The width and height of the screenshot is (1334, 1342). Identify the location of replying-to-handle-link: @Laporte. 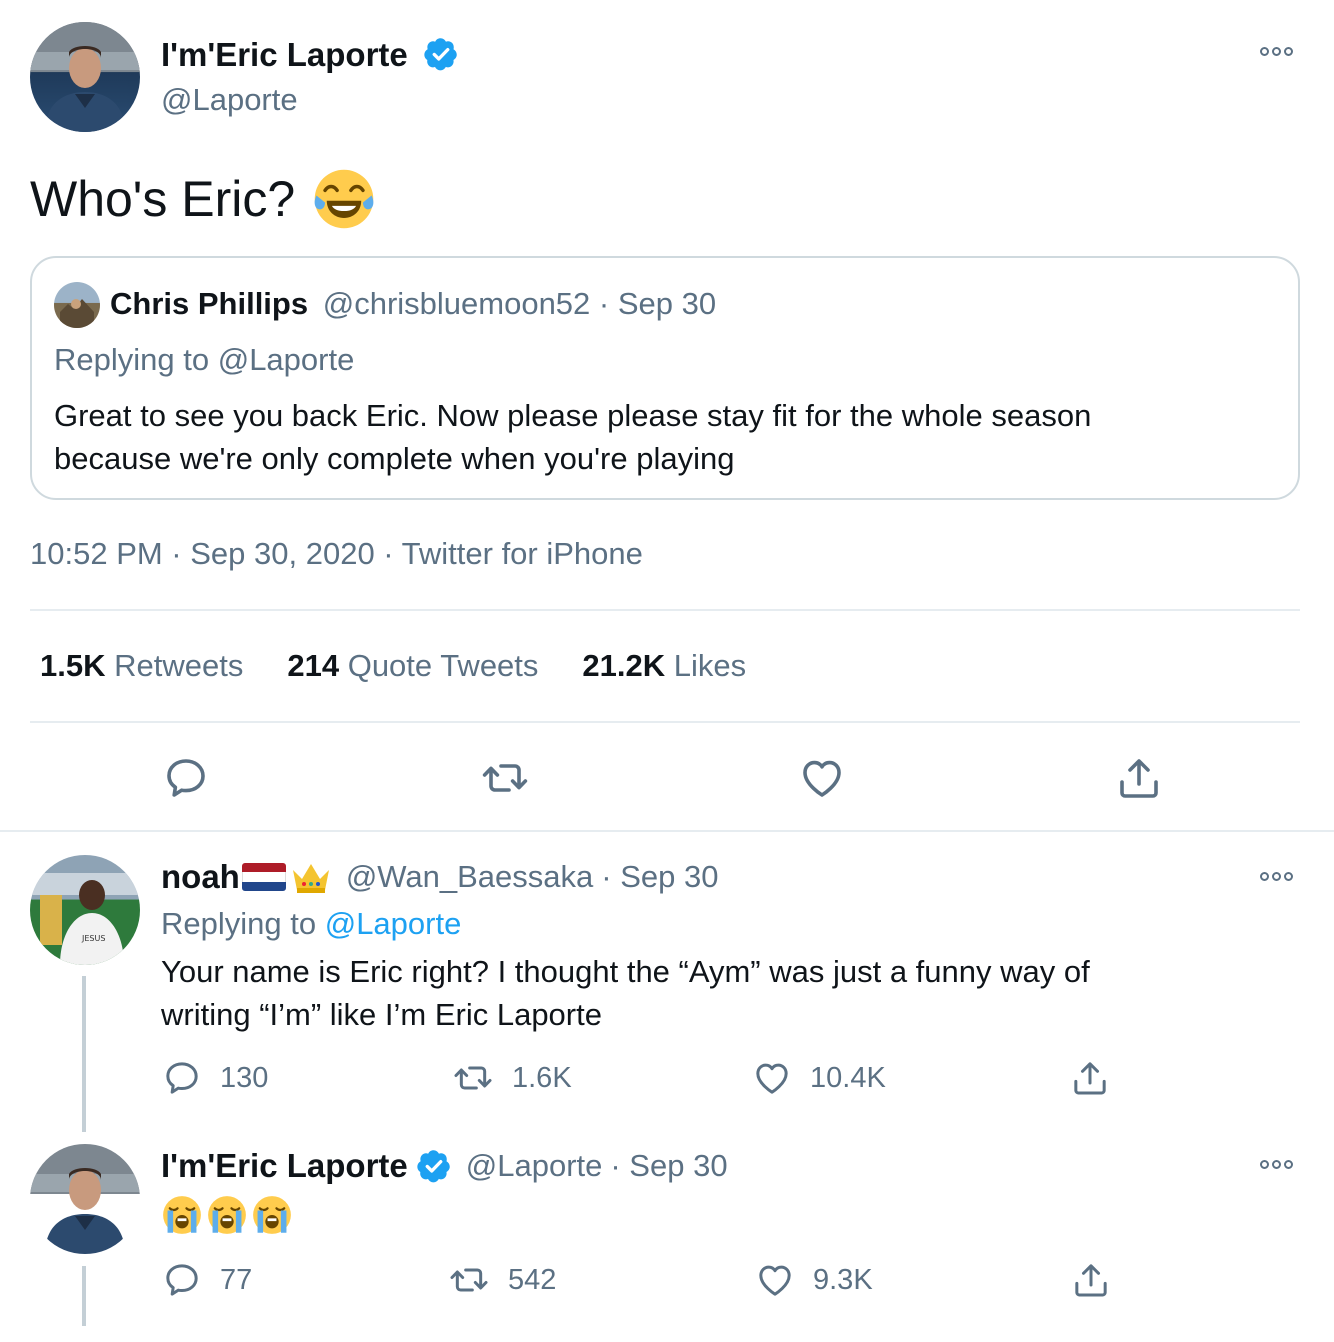
(393, 923).